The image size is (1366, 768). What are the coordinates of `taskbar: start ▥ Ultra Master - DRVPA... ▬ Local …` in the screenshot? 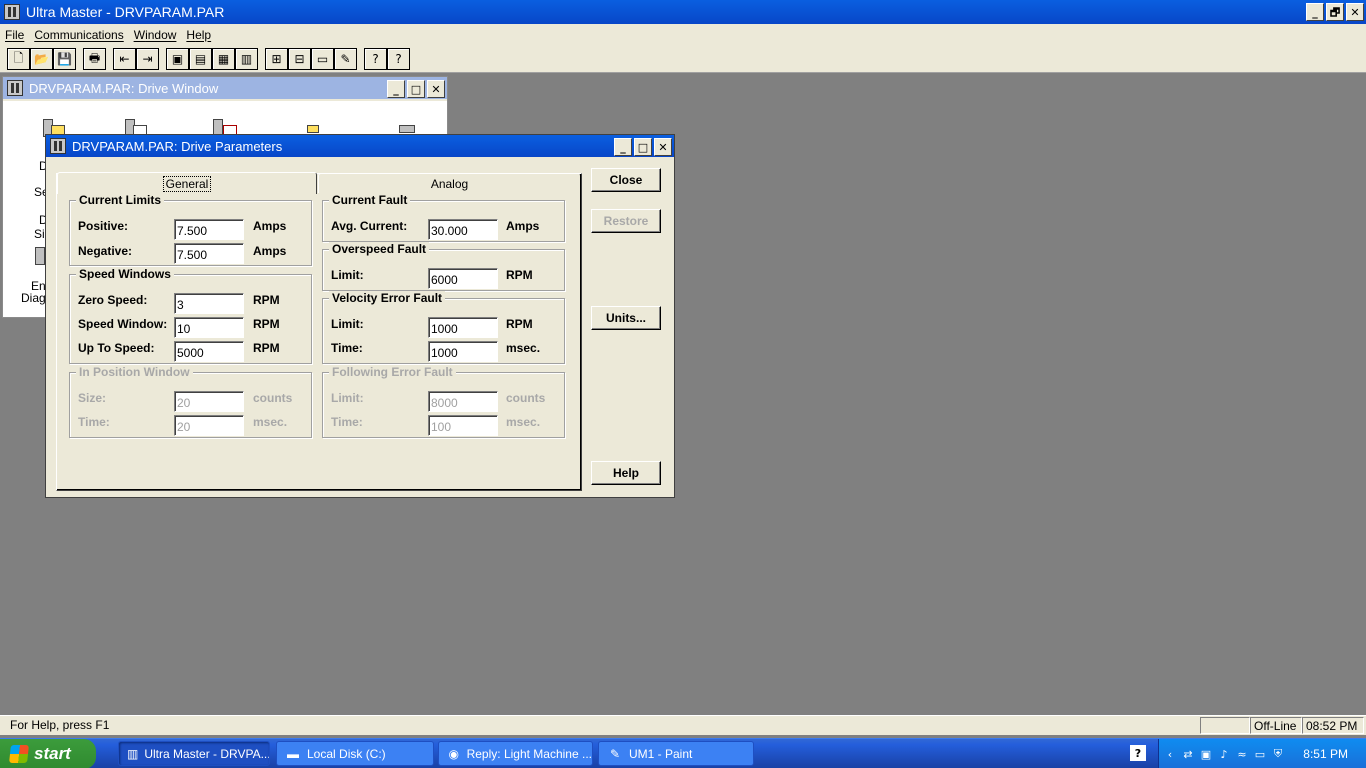 It's located at (683, 753).